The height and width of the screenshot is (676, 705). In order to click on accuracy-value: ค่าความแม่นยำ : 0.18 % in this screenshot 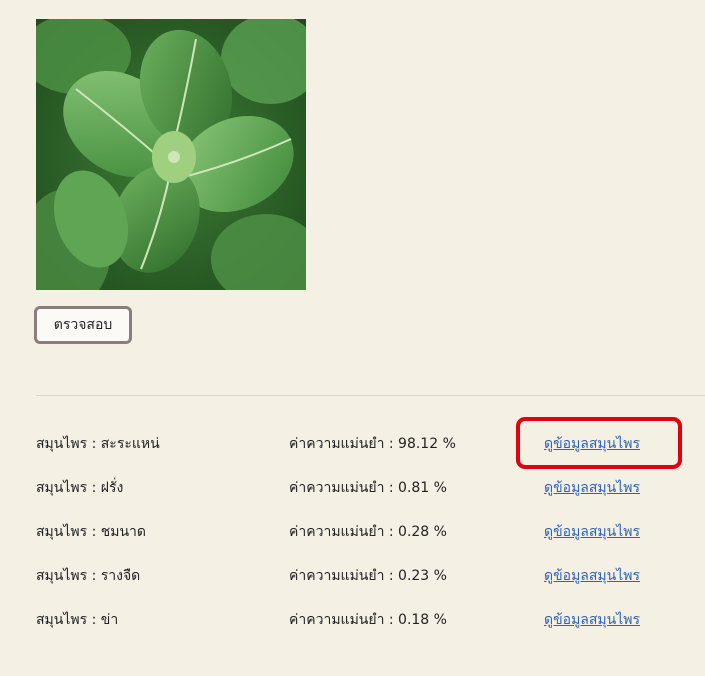, I will do `click(368, 620)`.